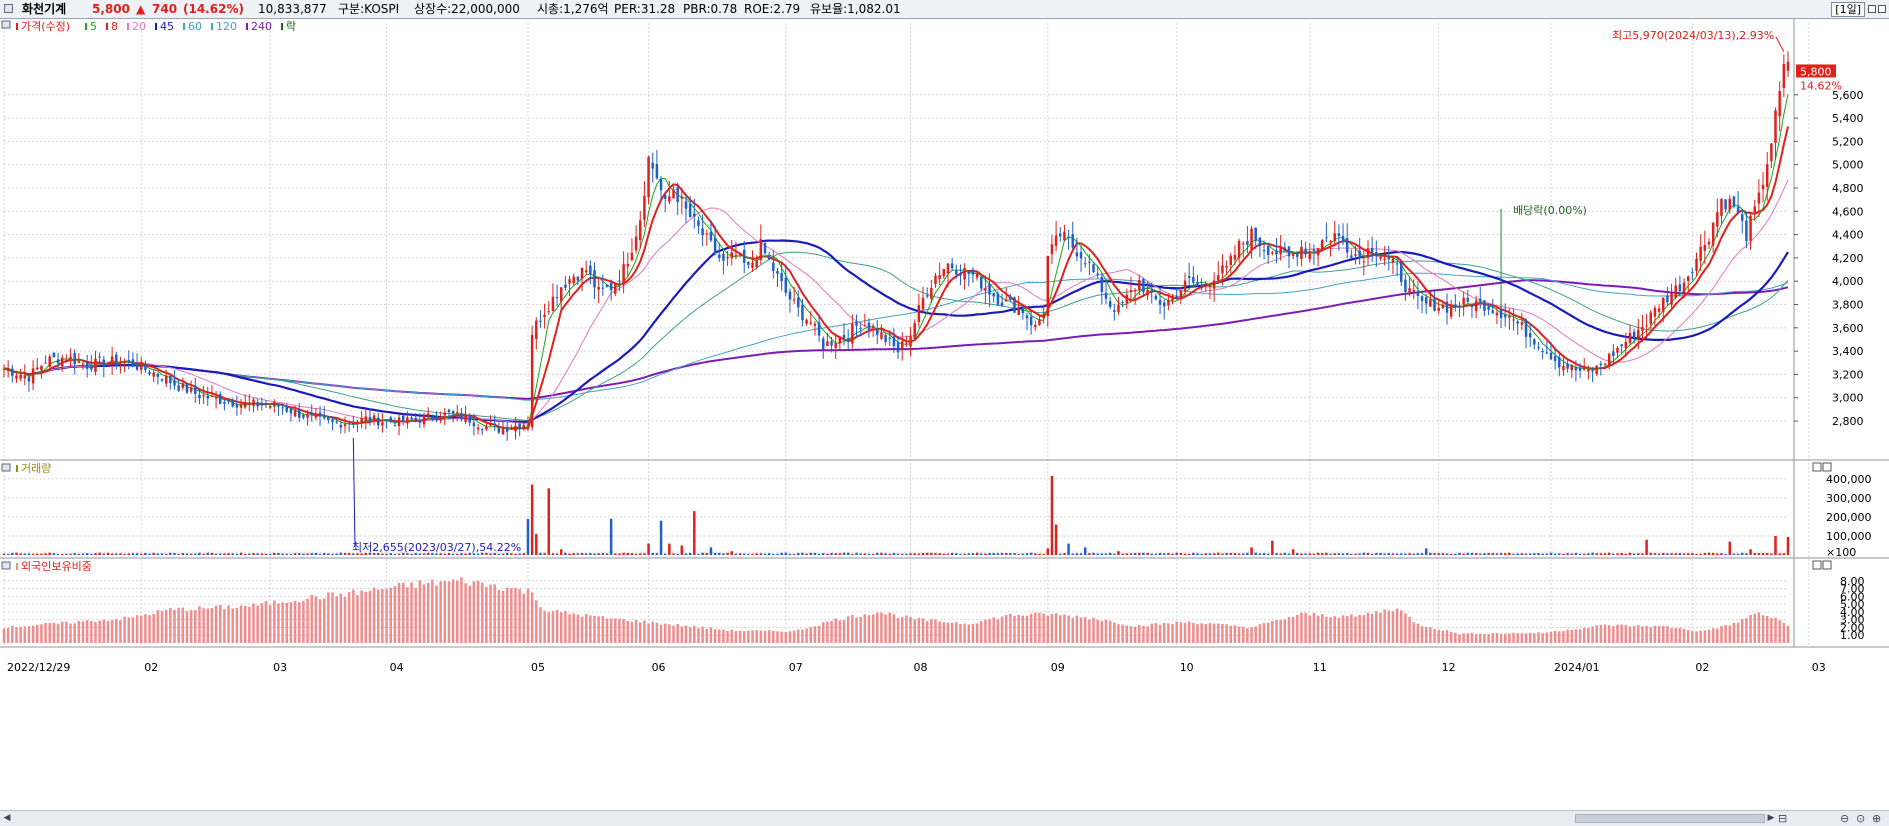  I want to click on chart-scrollbar: ◀ ▶ ⊟ ⊖ ⊙ ⊕, so click(944, 818).